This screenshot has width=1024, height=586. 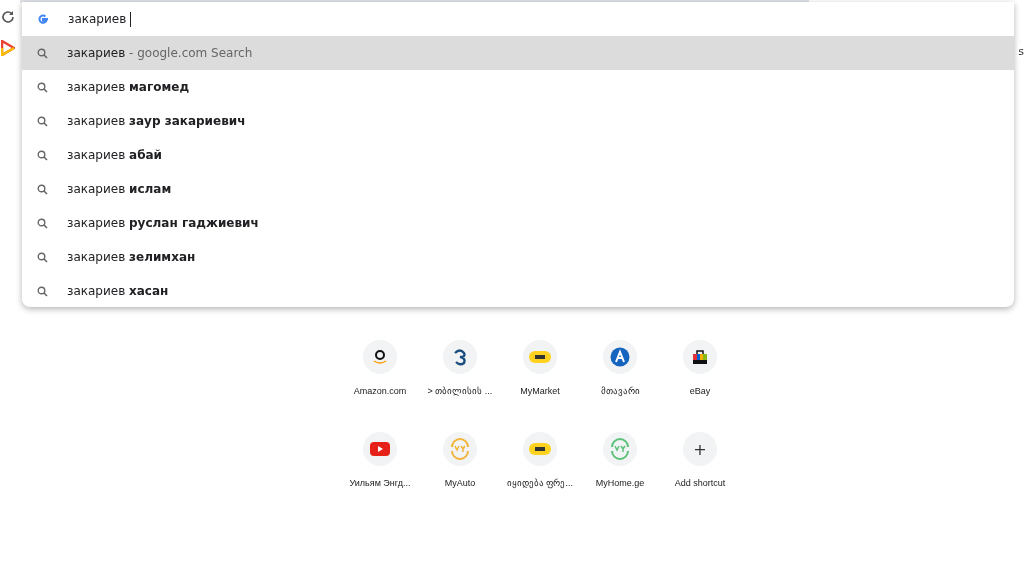 What do you see at coordinates (518, 121) in the screenshot?
I see `suggestion-item: закариев заур закариевич` at bounding box center [518, 121].